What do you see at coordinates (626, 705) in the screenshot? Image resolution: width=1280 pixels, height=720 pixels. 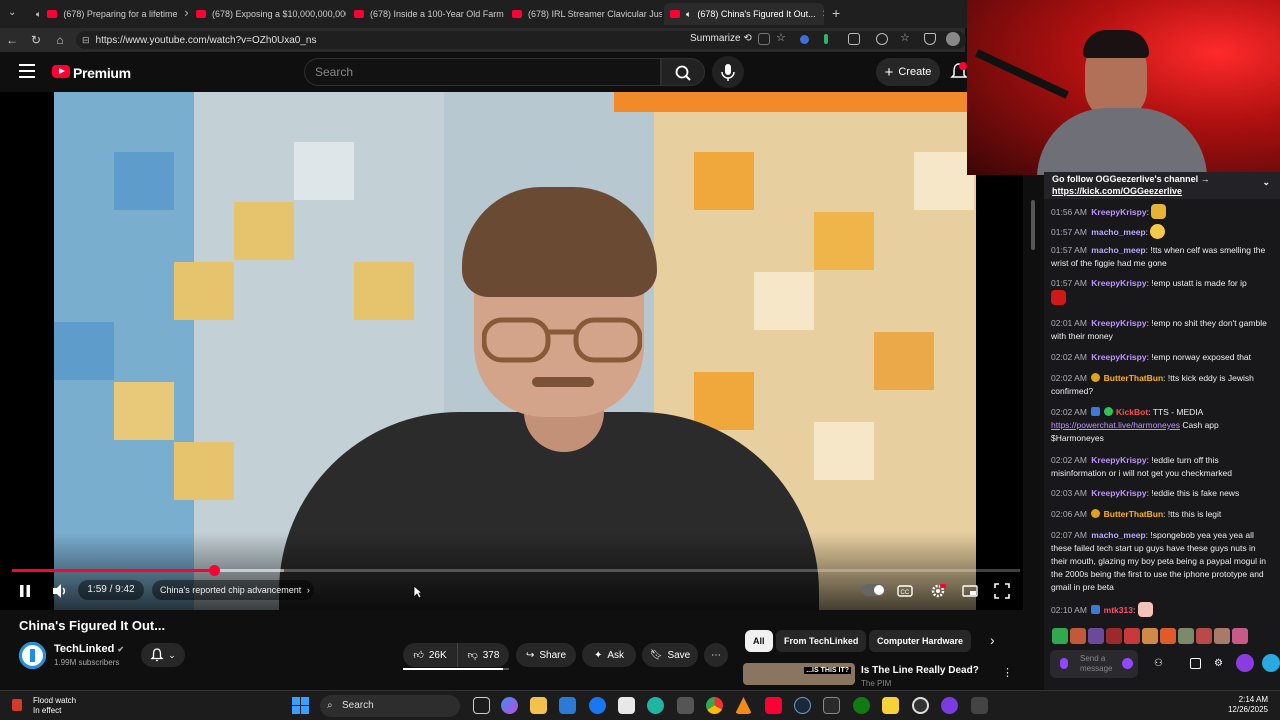 I see `amazon-icon` at bounding box center [626, 705].